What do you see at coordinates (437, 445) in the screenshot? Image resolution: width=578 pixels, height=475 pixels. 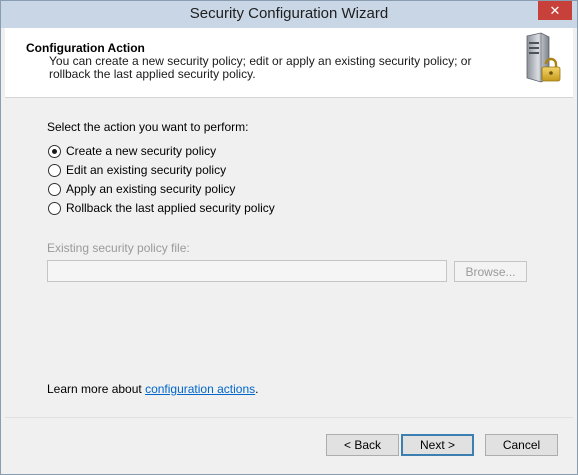 I see `next-button: Next >` at bounding box center [437, 445].